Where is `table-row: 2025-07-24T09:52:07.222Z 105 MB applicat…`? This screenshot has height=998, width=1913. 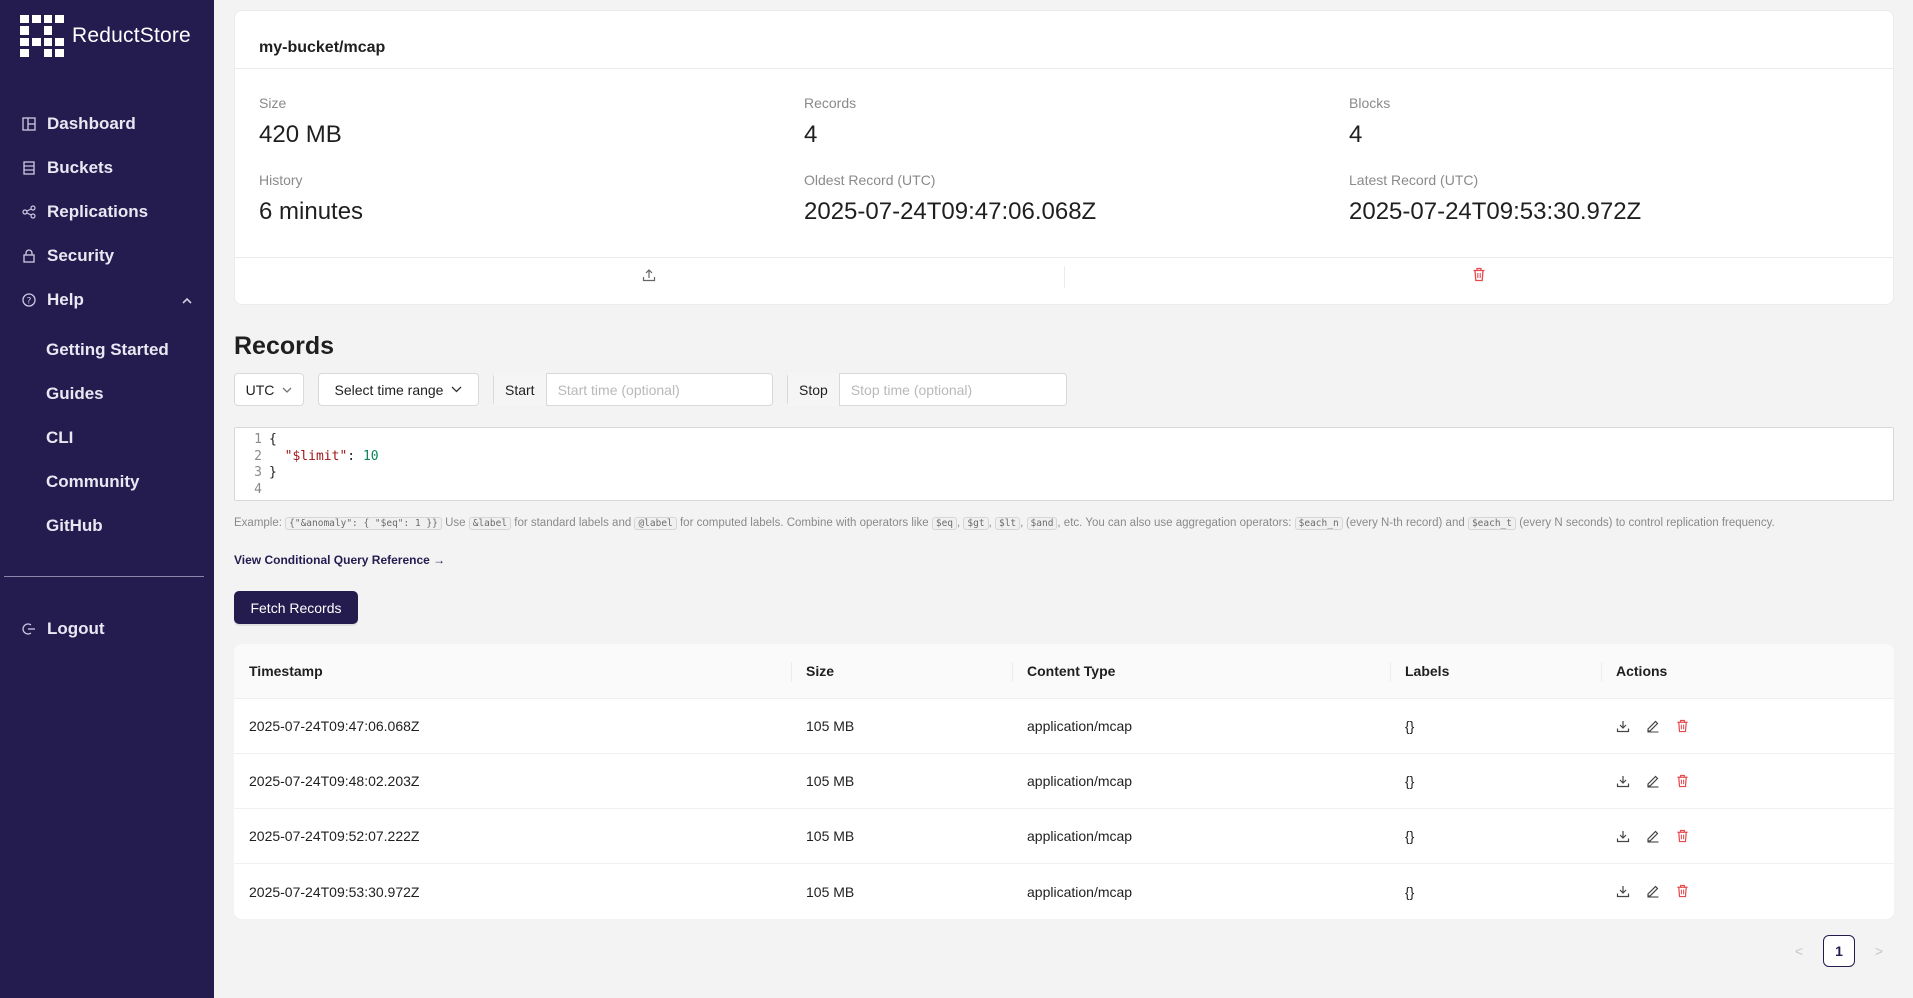
table-row: 2025-07-24T09:52:07.222Z 105 MB applicat… is located at coordinates (1064, 836).